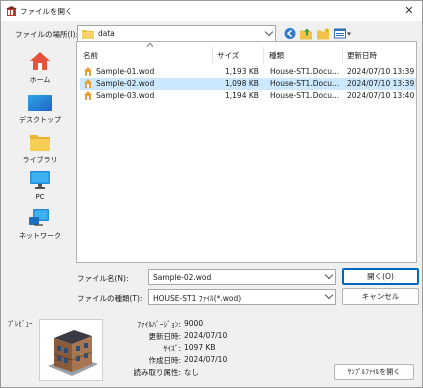 Image resolution: width=423 pixels, height=388 pixels. Describe the element at coordinates (40, 160) in the screenshot. I see `place-label: ライブラリ` at that location.